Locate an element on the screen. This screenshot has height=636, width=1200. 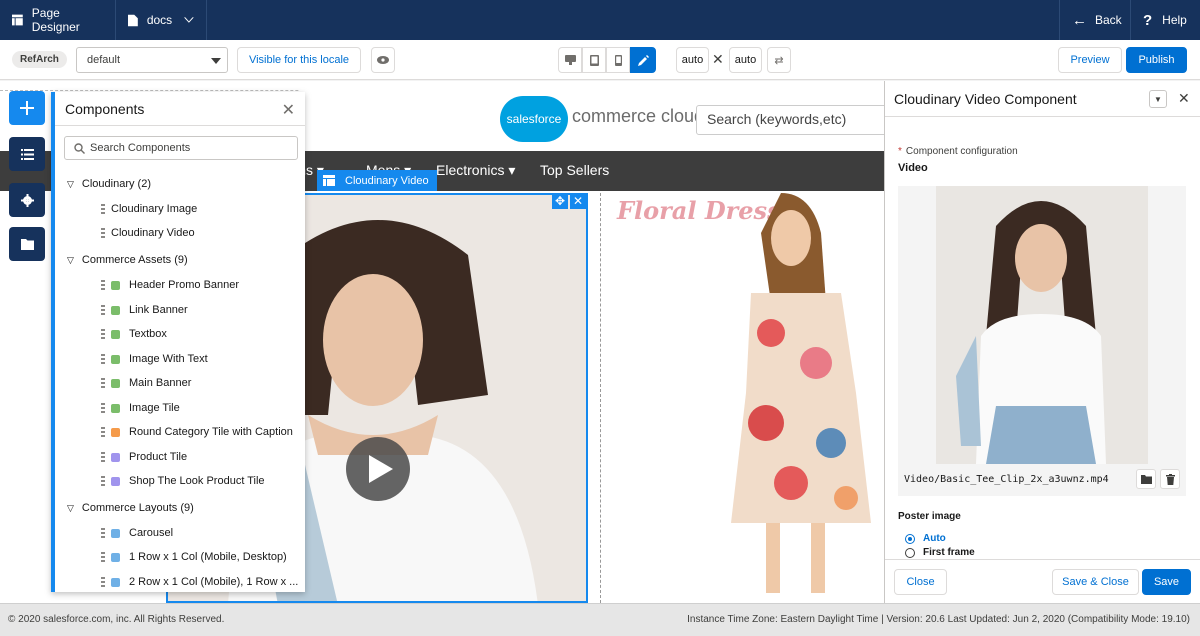
tablet-view-icon is located at coordinates (594, 60).